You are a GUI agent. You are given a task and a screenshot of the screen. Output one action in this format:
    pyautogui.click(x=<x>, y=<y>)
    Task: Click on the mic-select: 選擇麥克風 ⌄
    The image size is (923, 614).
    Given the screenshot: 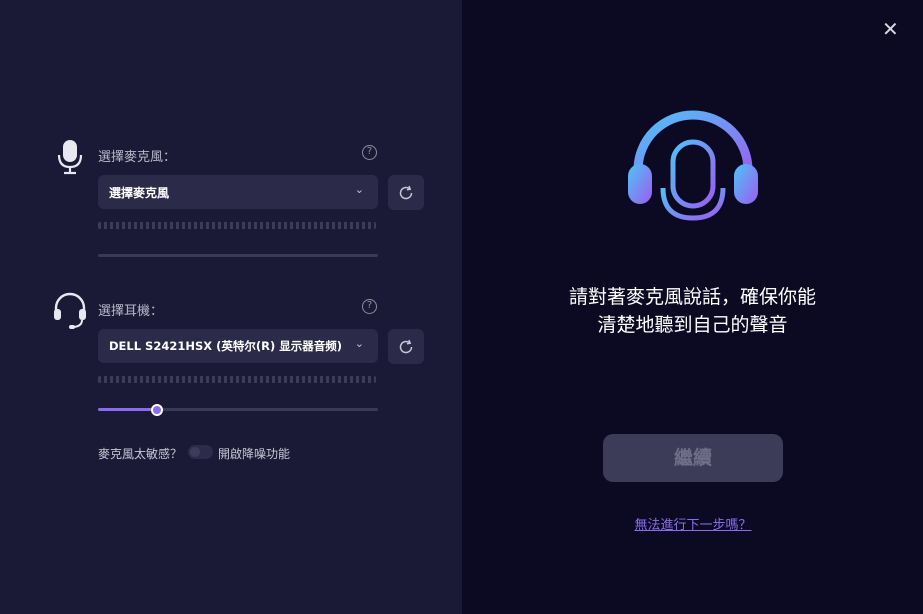 What is the action you would take?
    pyautogui.click(x=238, y=192)
    